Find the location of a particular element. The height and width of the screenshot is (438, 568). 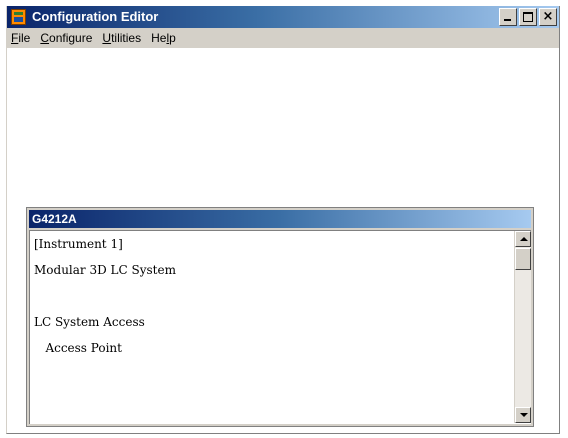

menu-configure: Configure is located at coordinates (66, 38).